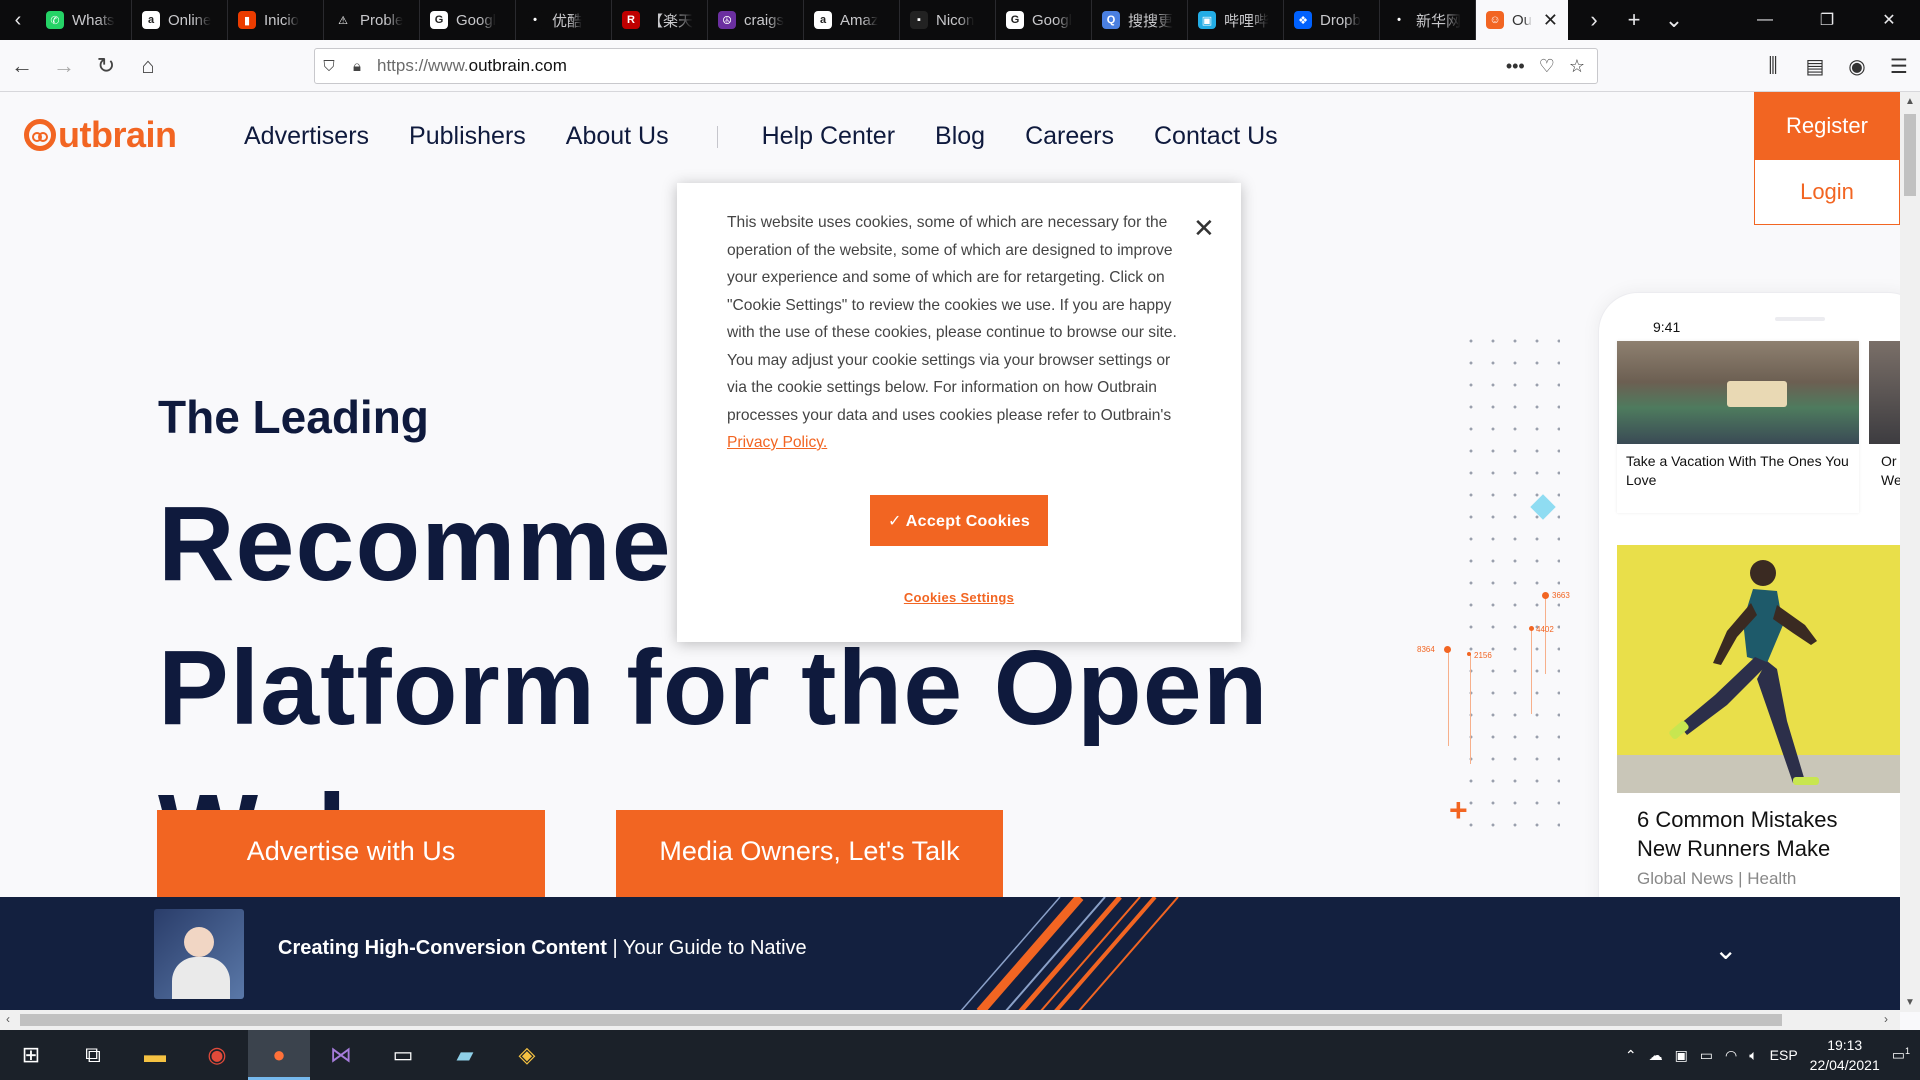 This screenshot has height=1080, width=1920. What do you see at coordinates (1332, 20) in the screenshot?
I see `tab: ❖ Dropb` at bounding box center [1332, 20].